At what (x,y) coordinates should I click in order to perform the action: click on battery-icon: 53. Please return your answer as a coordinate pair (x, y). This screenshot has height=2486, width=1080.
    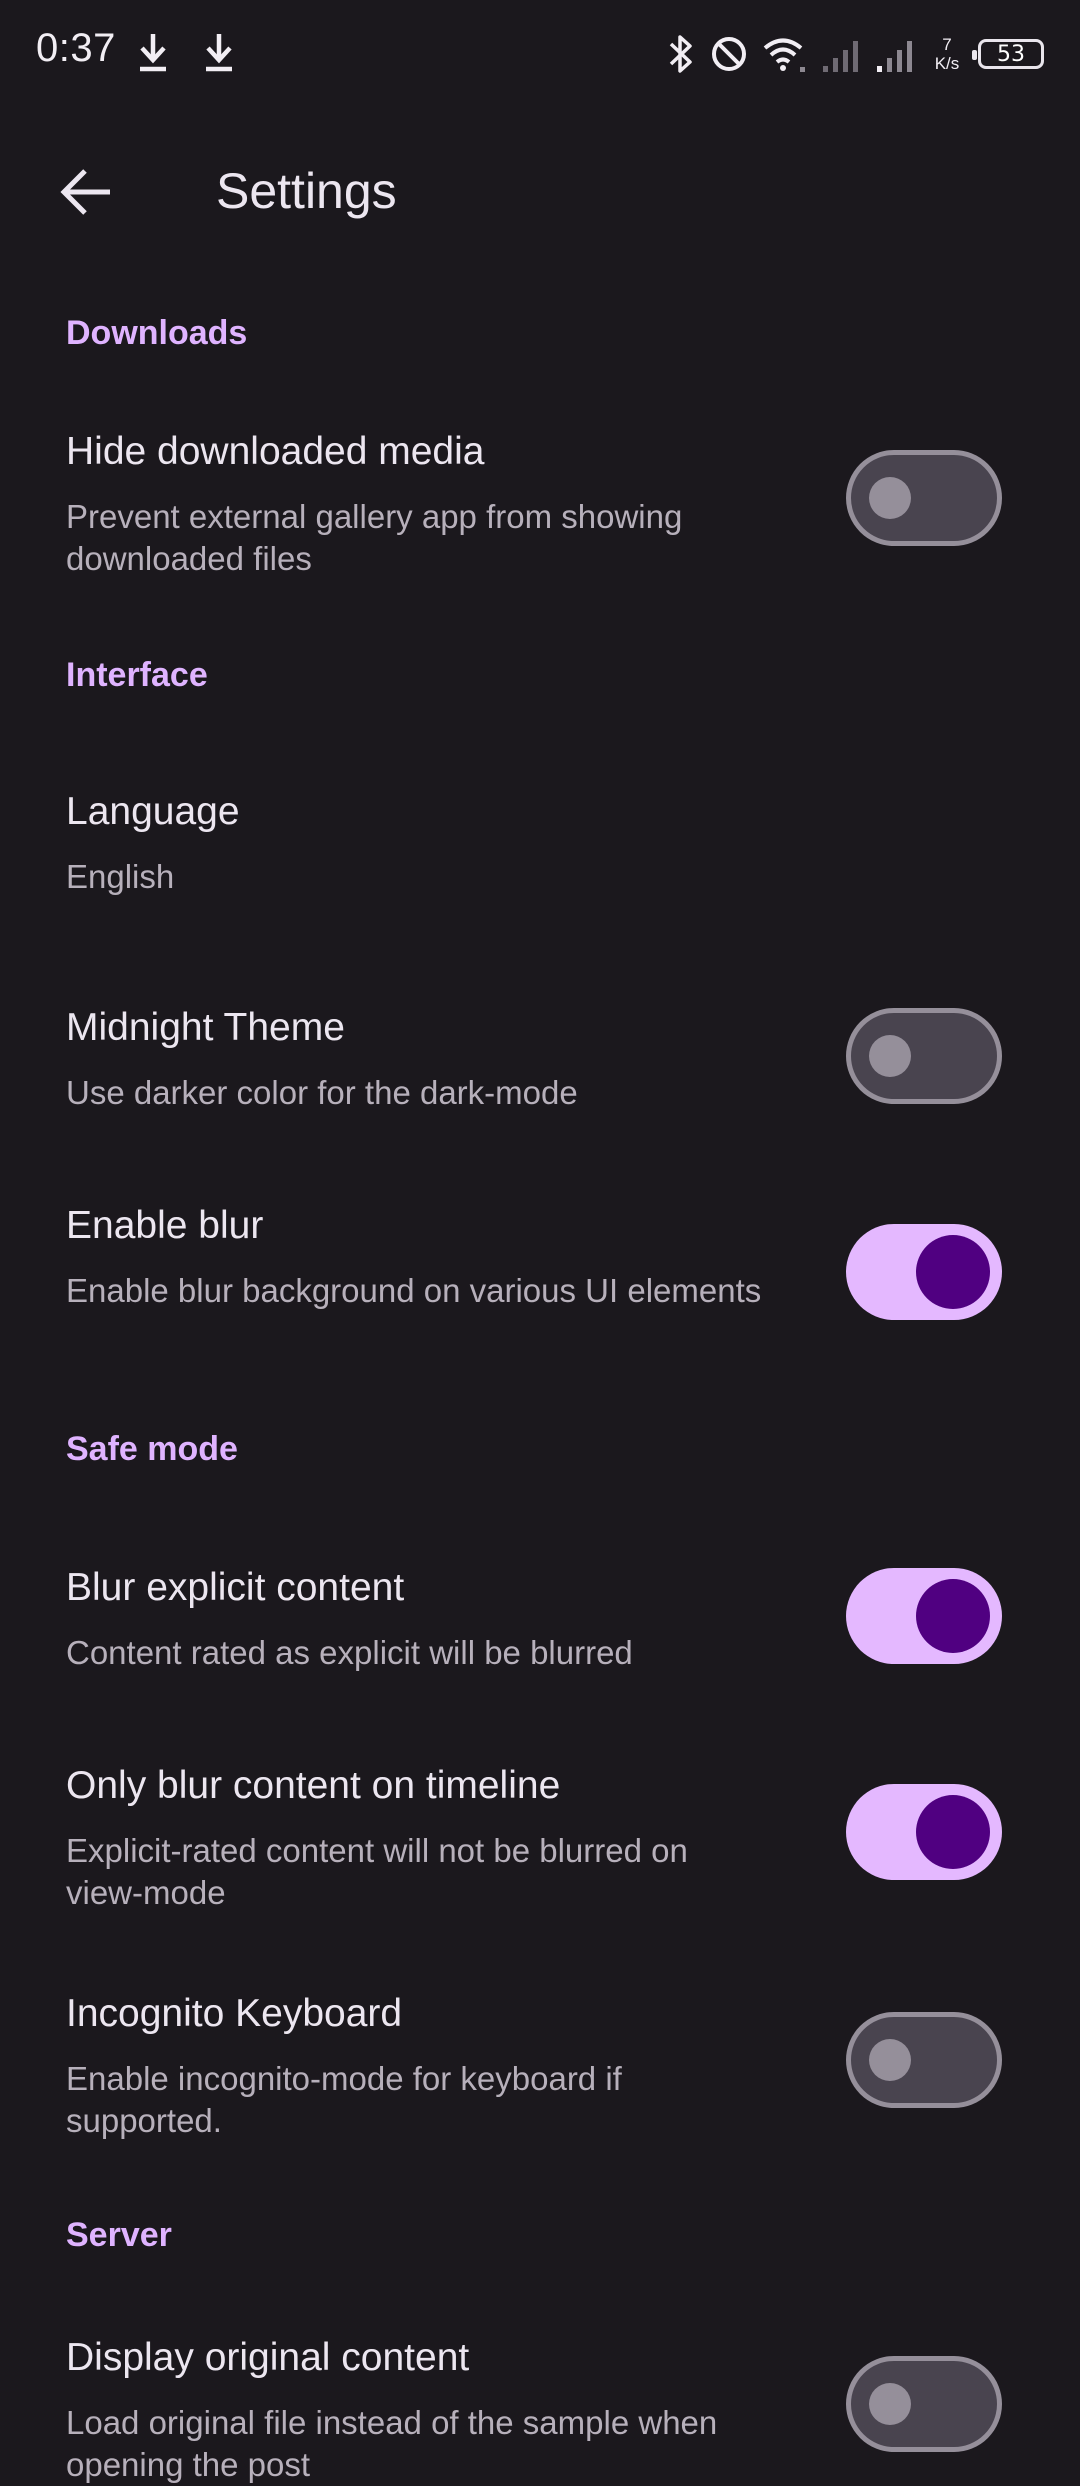
    Looking at the image, I should click on (1008, 54).